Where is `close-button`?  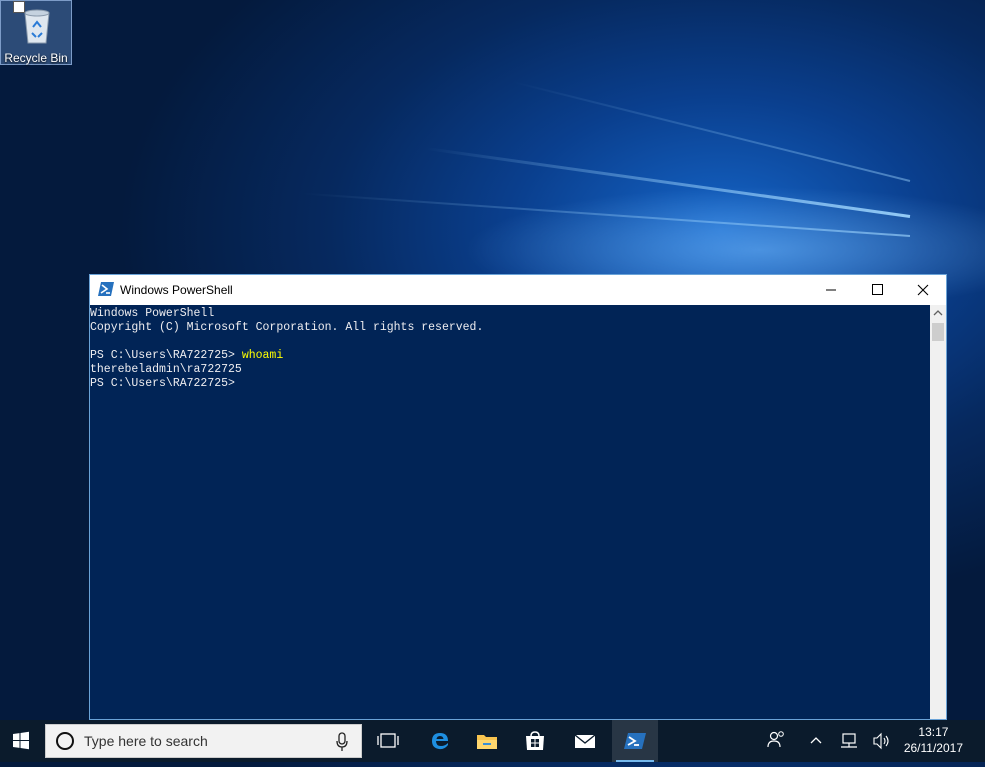
close-button is located at coordinates (923, 290).